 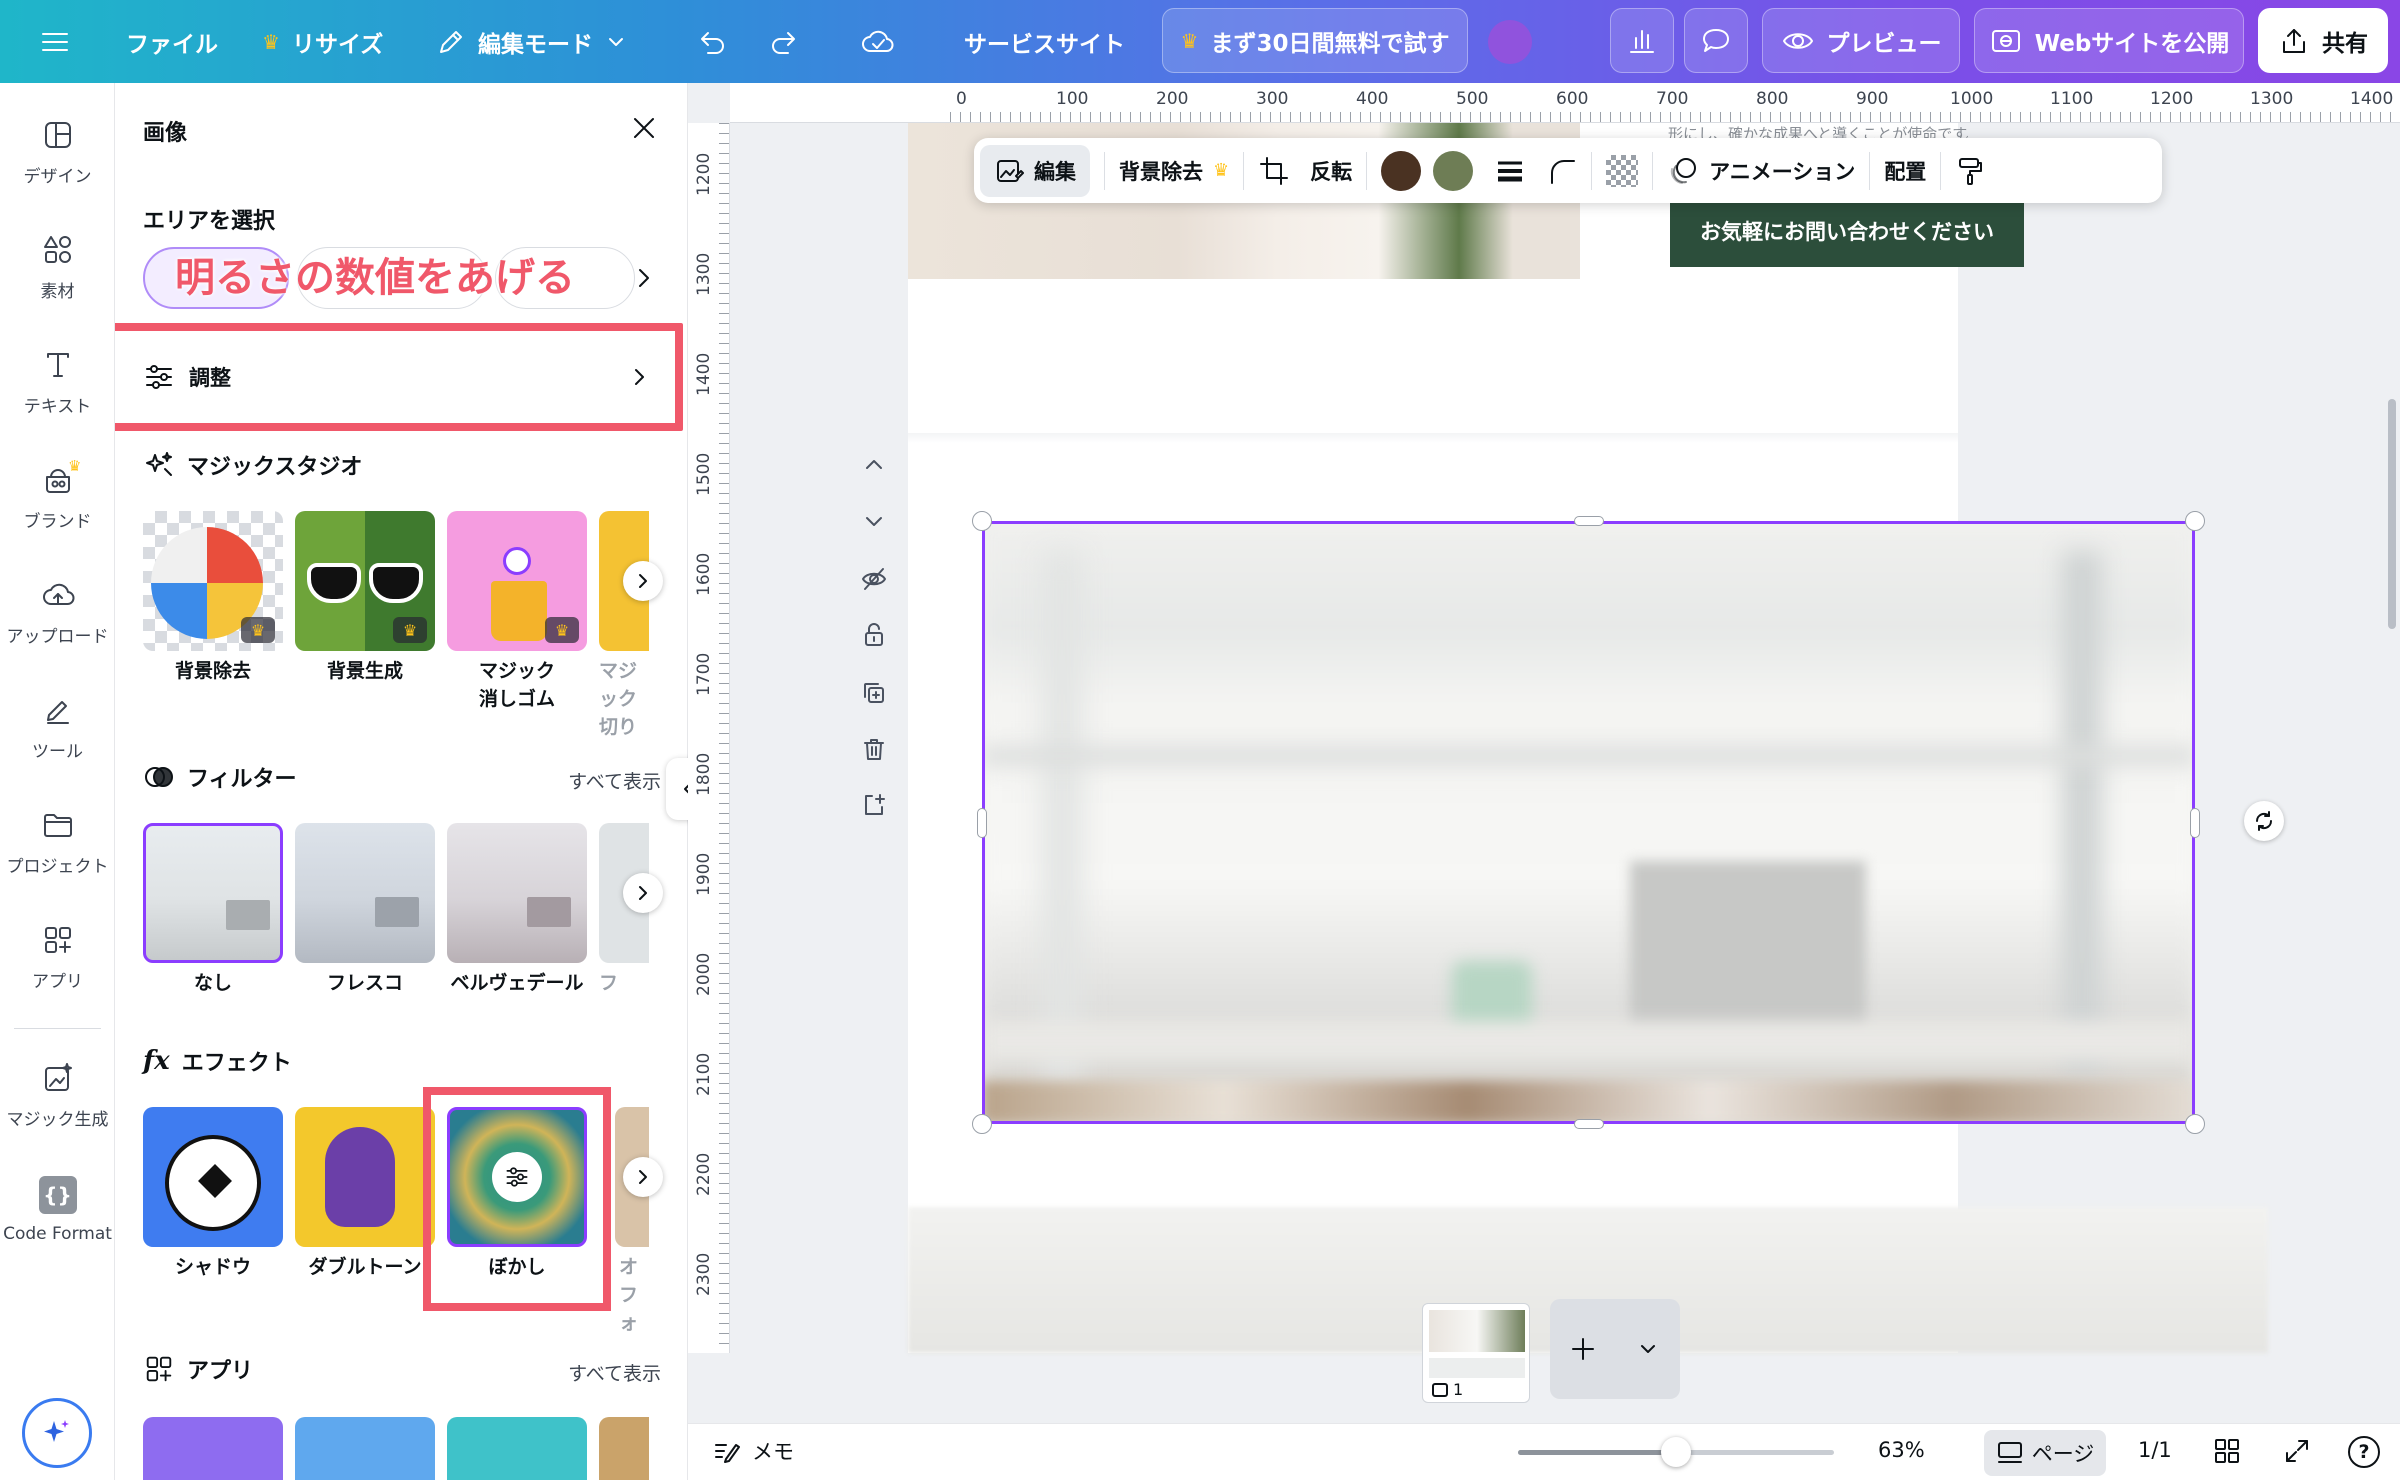 I want to click on move-up-button, so click(x=874, y=465).